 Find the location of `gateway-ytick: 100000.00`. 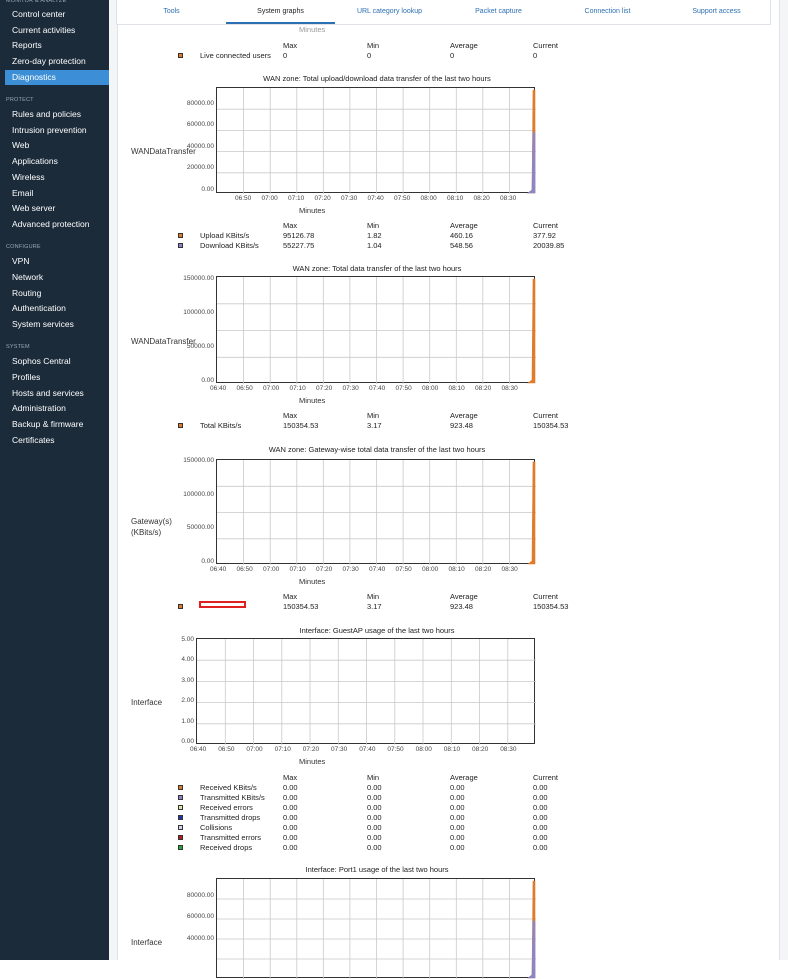

gateway-ytick: 100000.00 is located at coordinates (198, 494).